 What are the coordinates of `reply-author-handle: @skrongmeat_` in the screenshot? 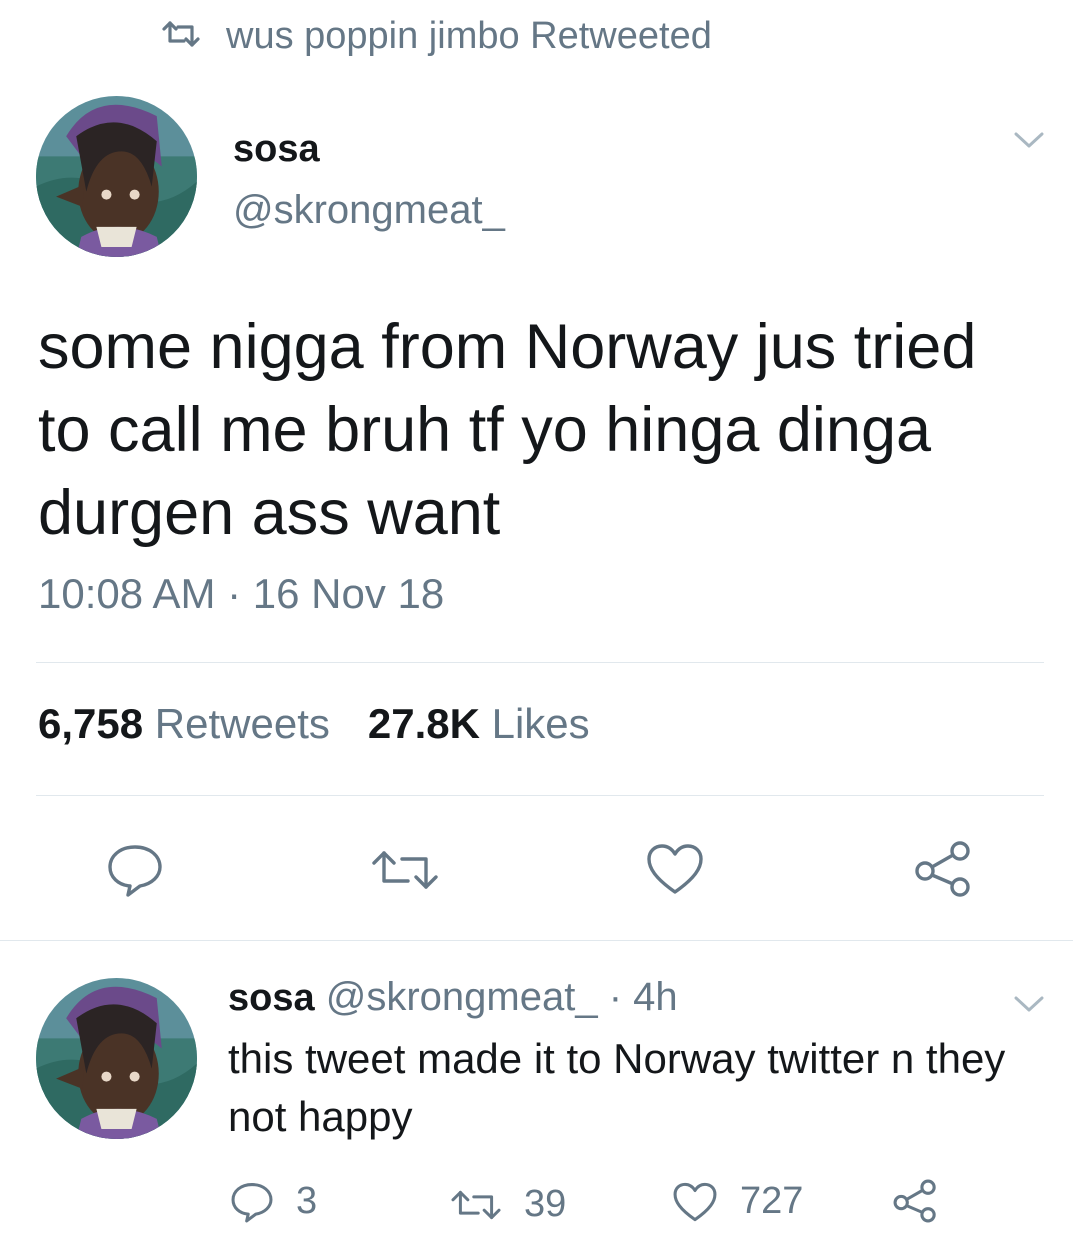 It's located at (462, 997).